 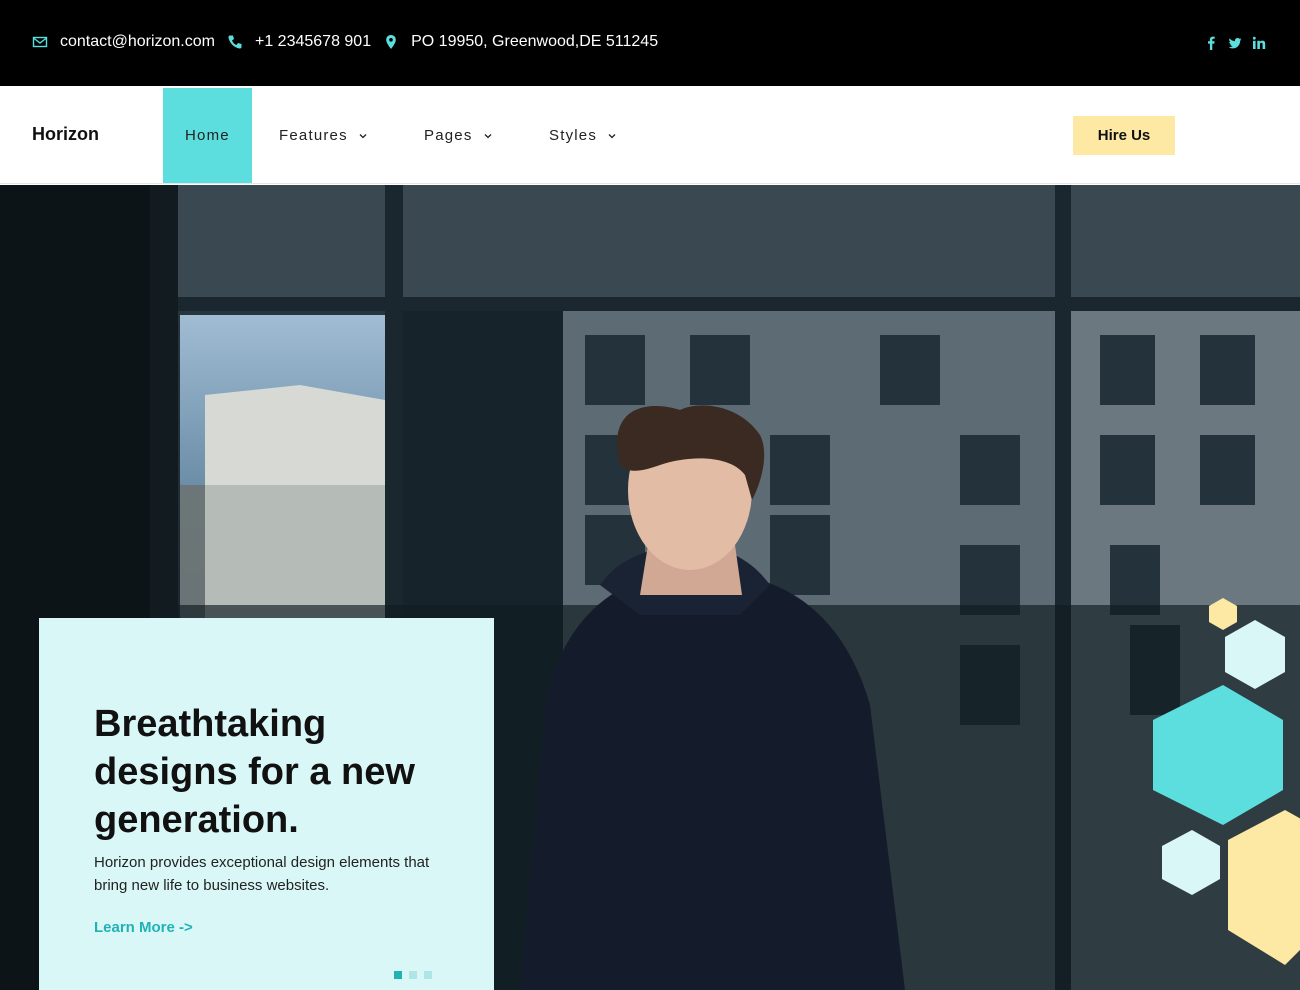 I want to click on nav-item-home: Home, so click(x=207, y=135).